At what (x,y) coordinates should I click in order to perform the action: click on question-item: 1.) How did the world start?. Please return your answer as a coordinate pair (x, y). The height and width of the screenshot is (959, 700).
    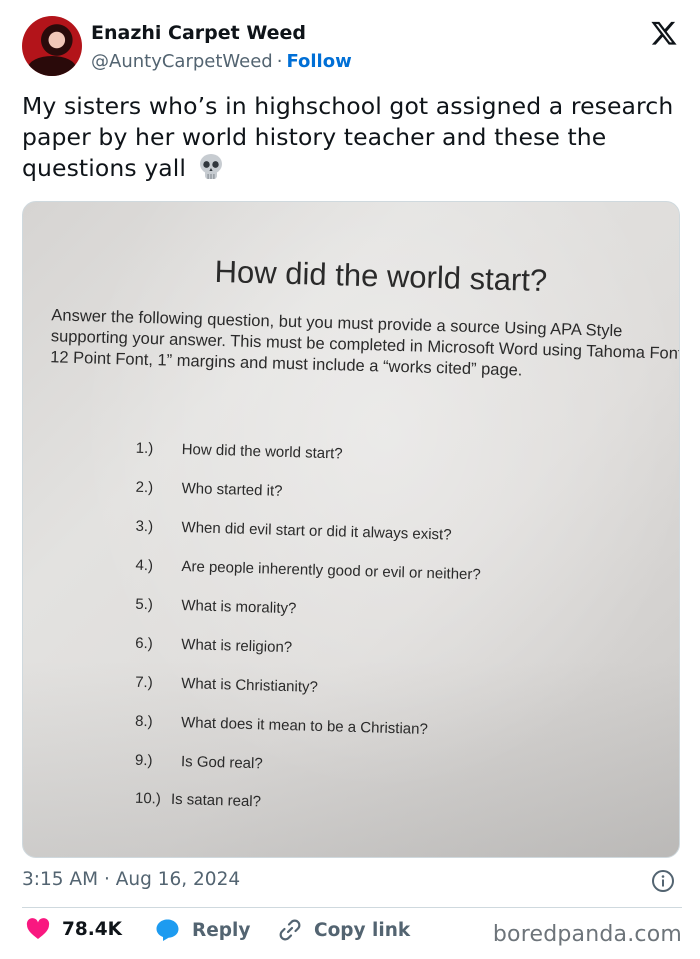
    Looking at the image, I should click on (239, 451).